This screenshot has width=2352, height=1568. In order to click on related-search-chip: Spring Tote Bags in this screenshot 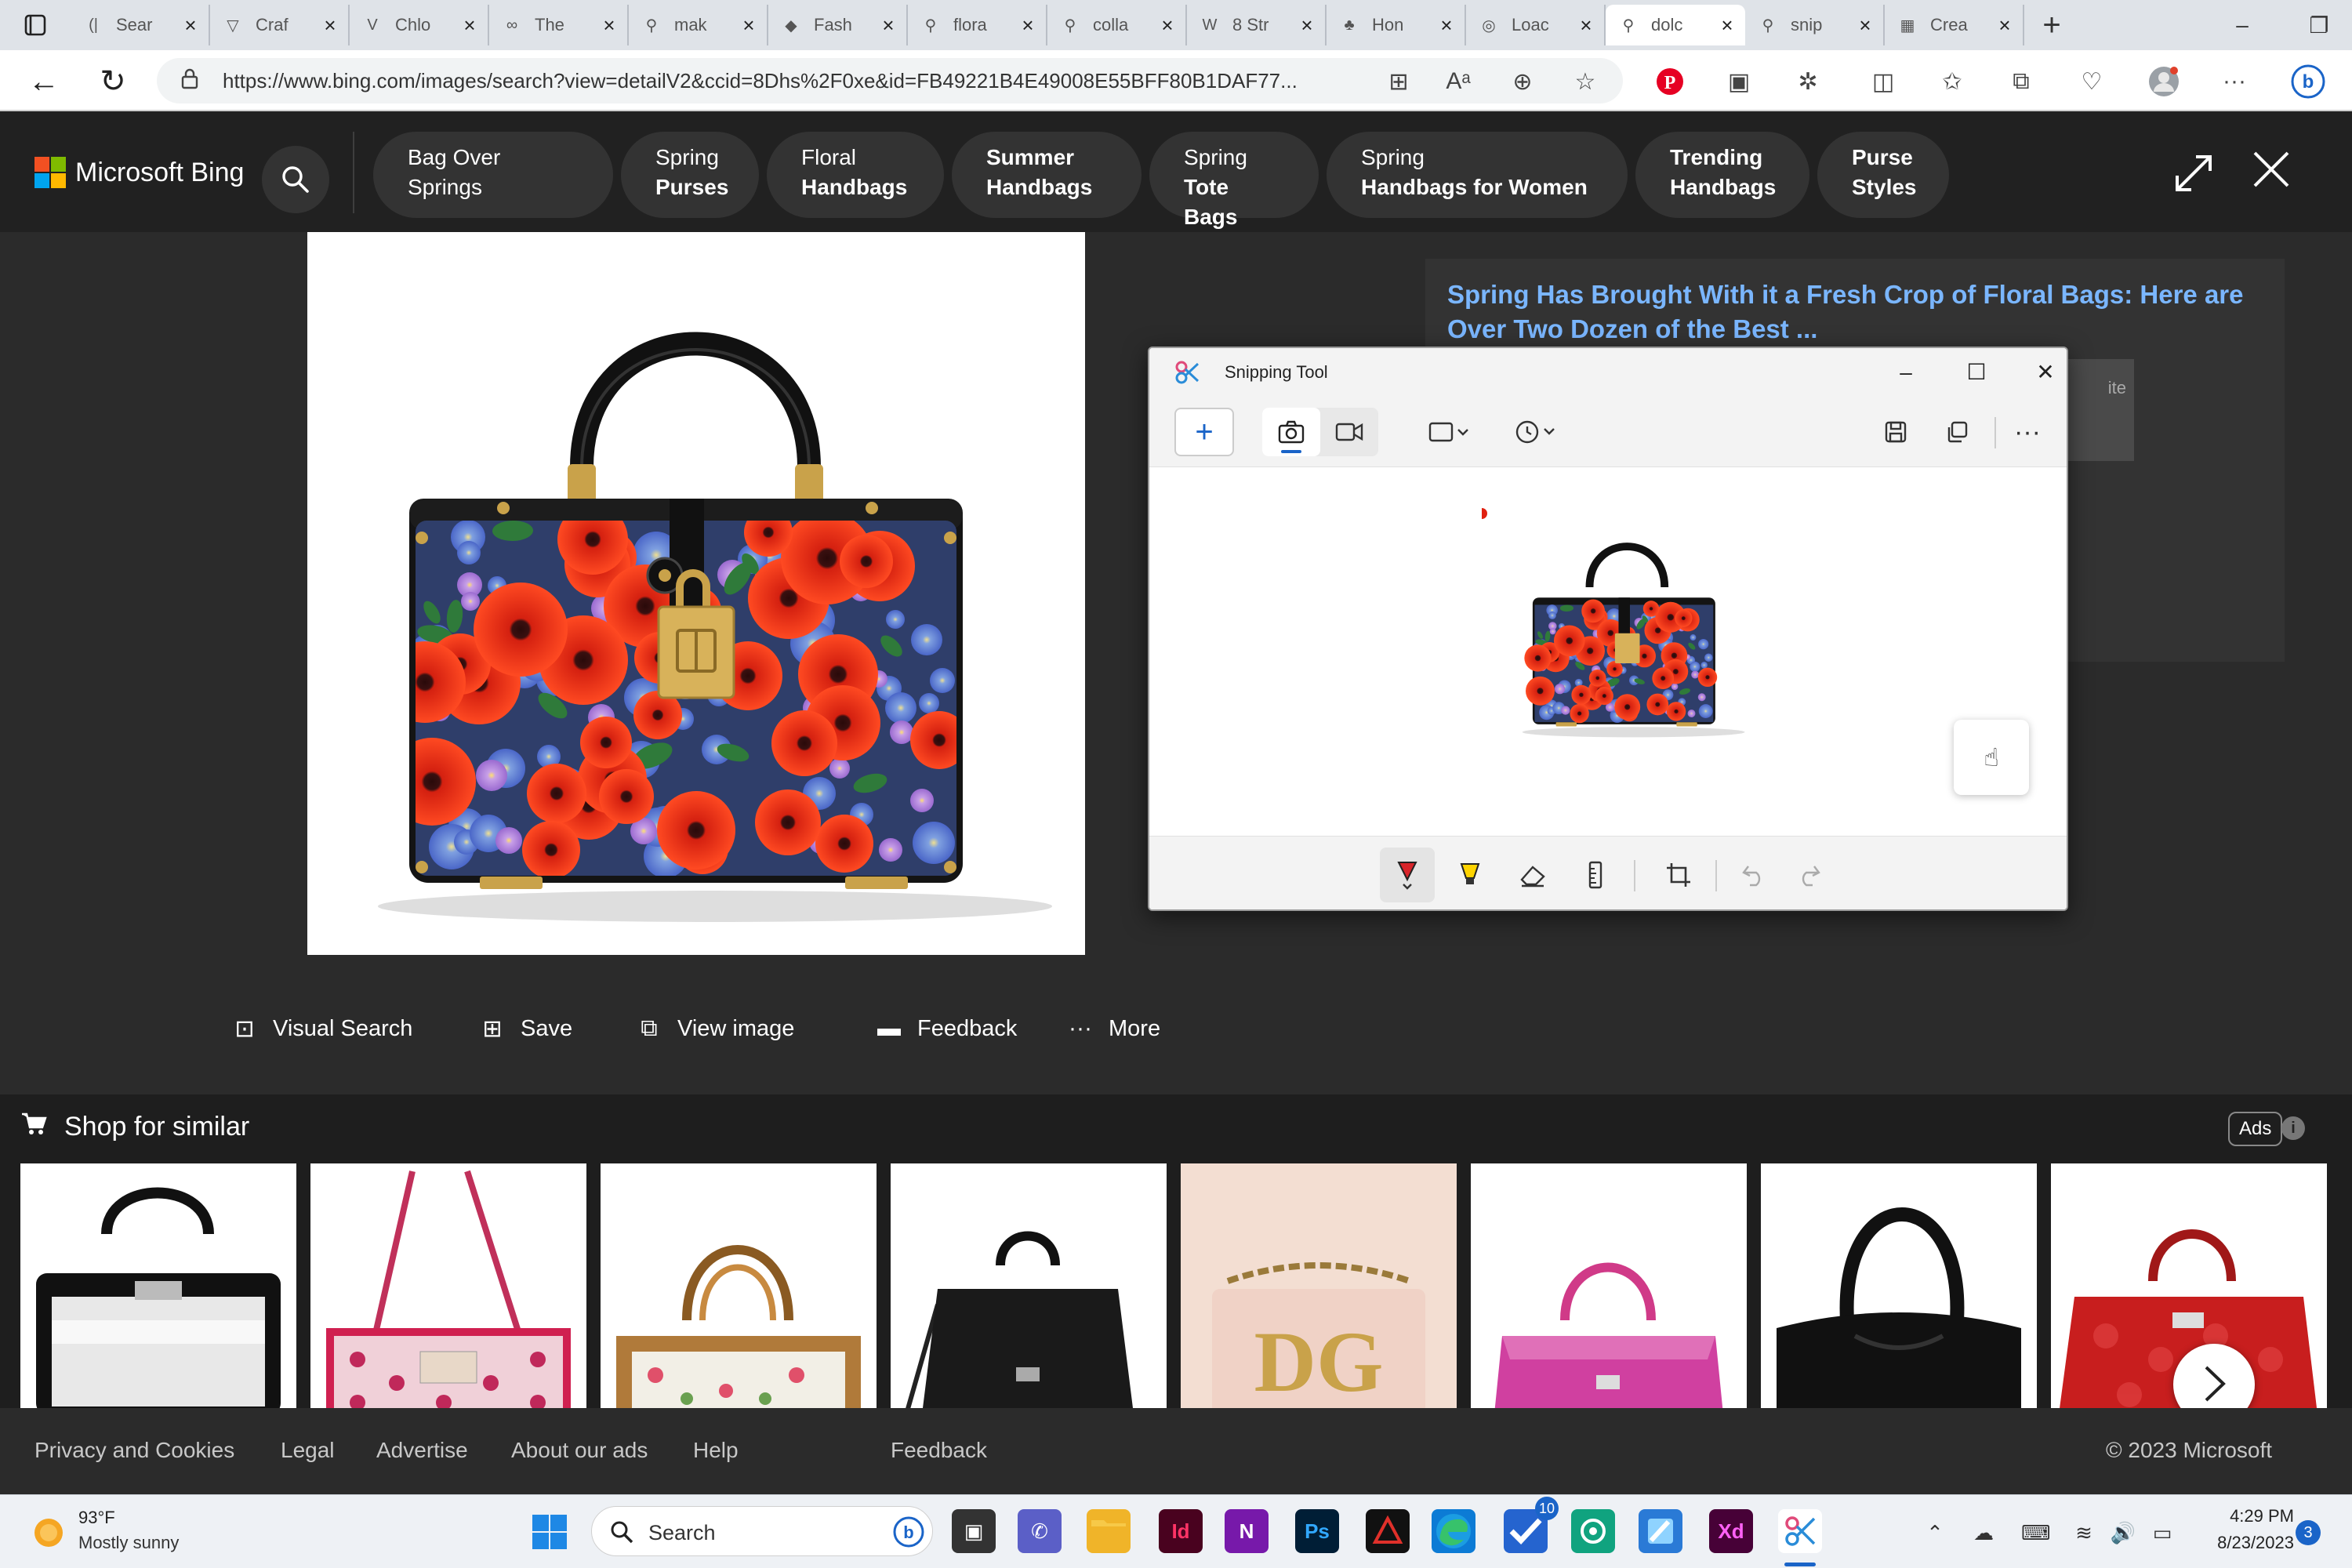, I will do `click(1234, 180)`.